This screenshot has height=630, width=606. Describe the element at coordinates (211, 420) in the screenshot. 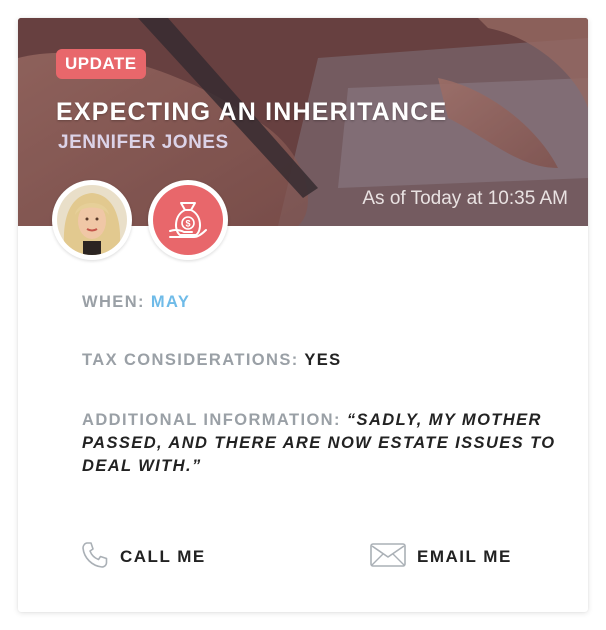

I see `additional-info-label: ADDITIONAL INFORMATION:` at that location.